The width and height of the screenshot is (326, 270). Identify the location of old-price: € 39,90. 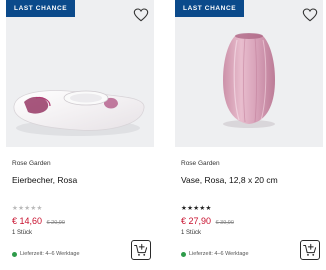
(224, 223).